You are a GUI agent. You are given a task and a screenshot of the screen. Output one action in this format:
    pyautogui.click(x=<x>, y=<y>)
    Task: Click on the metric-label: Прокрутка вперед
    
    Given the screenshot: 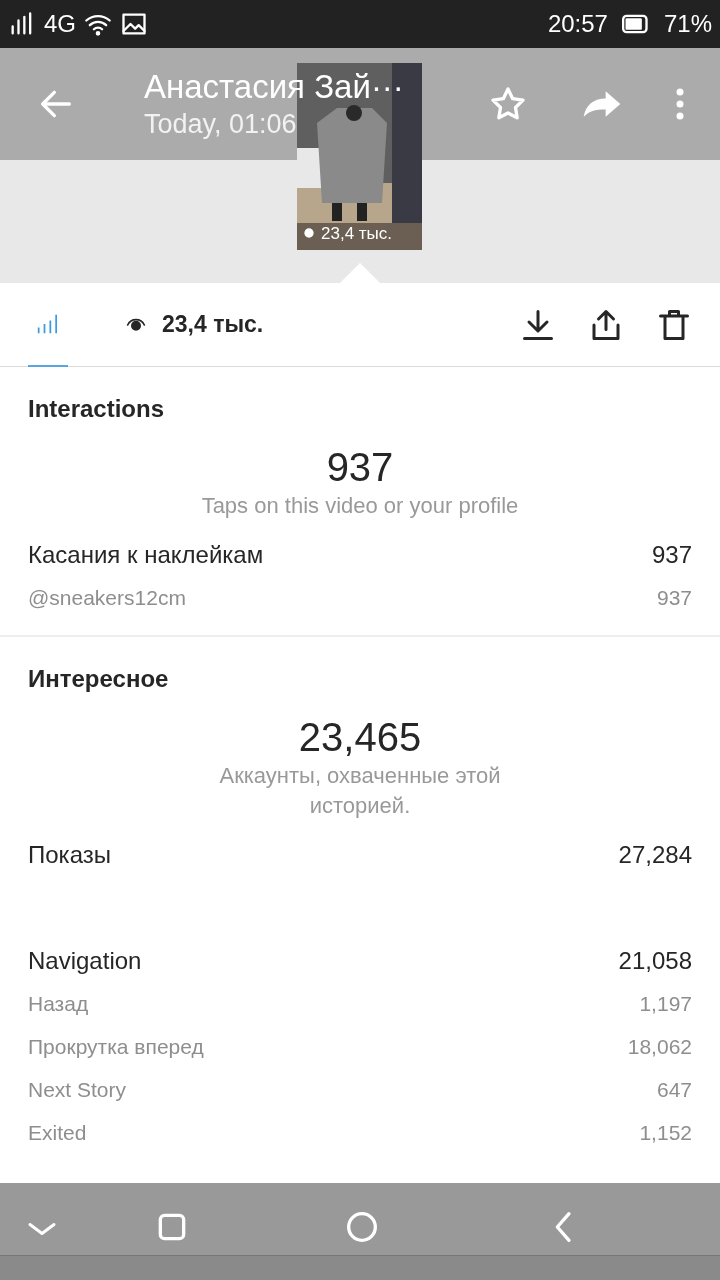 What is the action you would take?
    pyautogui.click(x=116, y=1046)
    